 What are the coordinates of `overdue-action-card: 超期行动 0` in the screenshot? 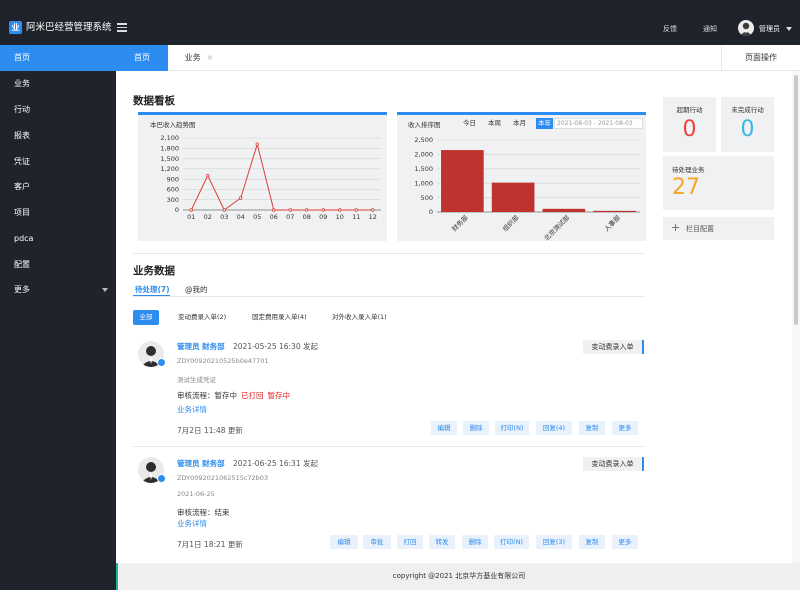 It's located at (689, 124).